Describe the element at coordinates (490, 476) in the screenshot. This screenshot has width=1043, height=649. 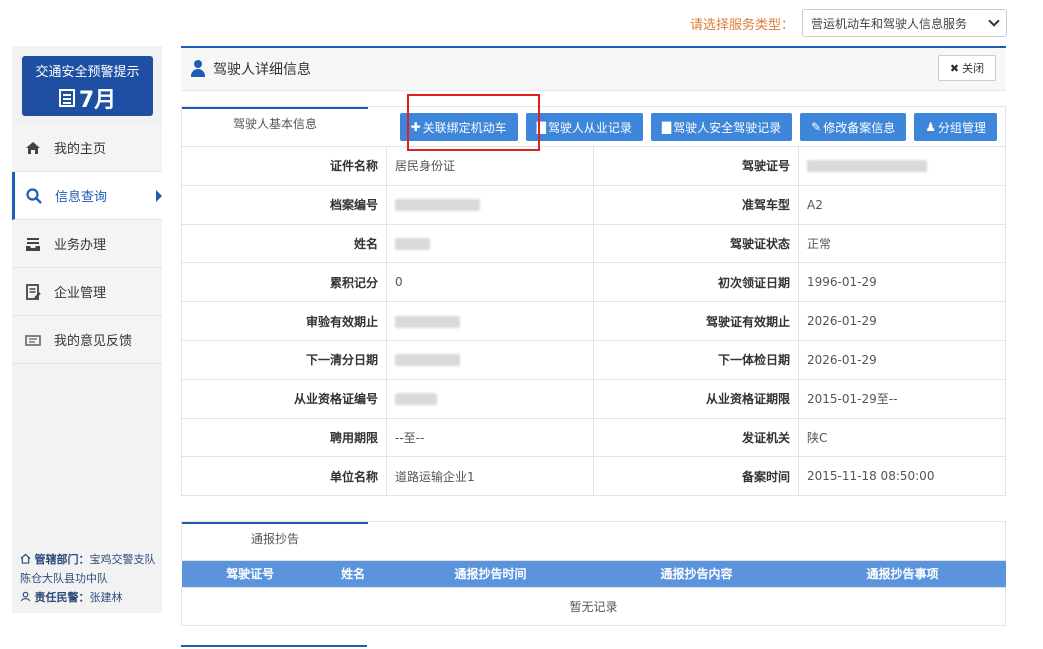
I see `field-value: 道路运输企业1` at that location.